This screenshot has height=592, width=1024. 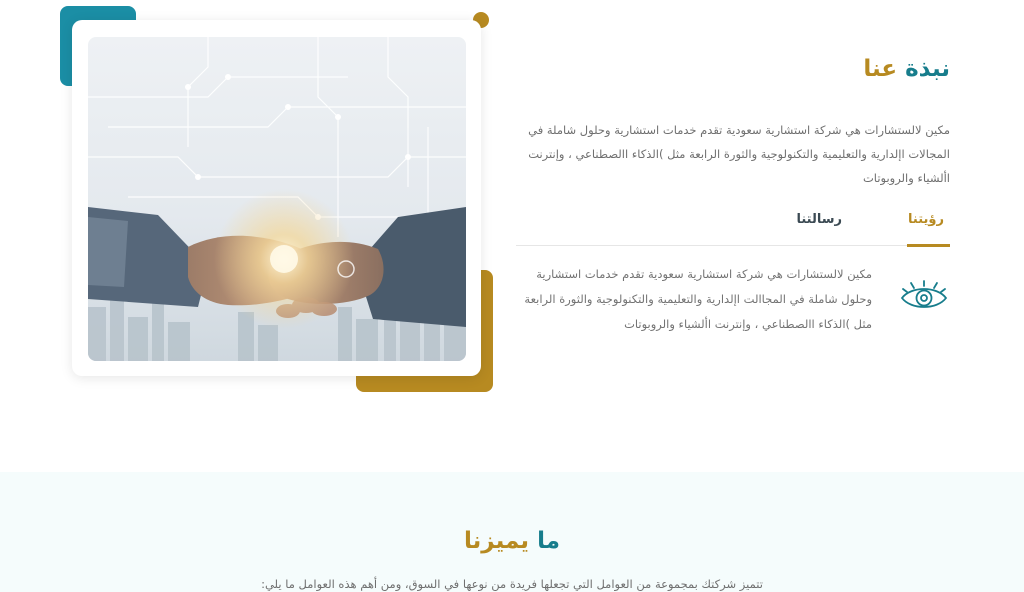 What do you see at coordinates (927, 69) in the screenshot?
I see `about-title-part1: نبذة` at bounding box center [927, 69].